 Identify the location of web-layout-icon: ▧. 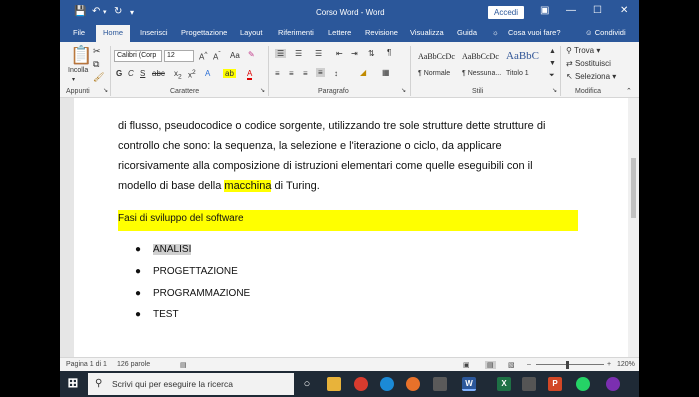
(511, 365).